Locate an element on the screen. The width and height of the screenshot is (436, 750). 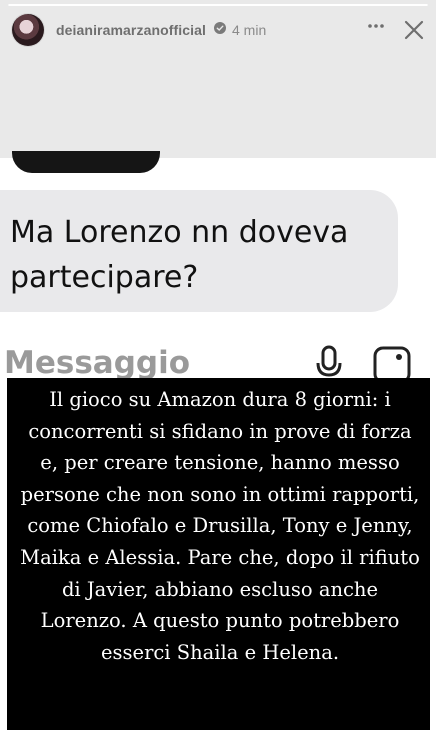
story-progress-fill is located at coordinates (218, 5).